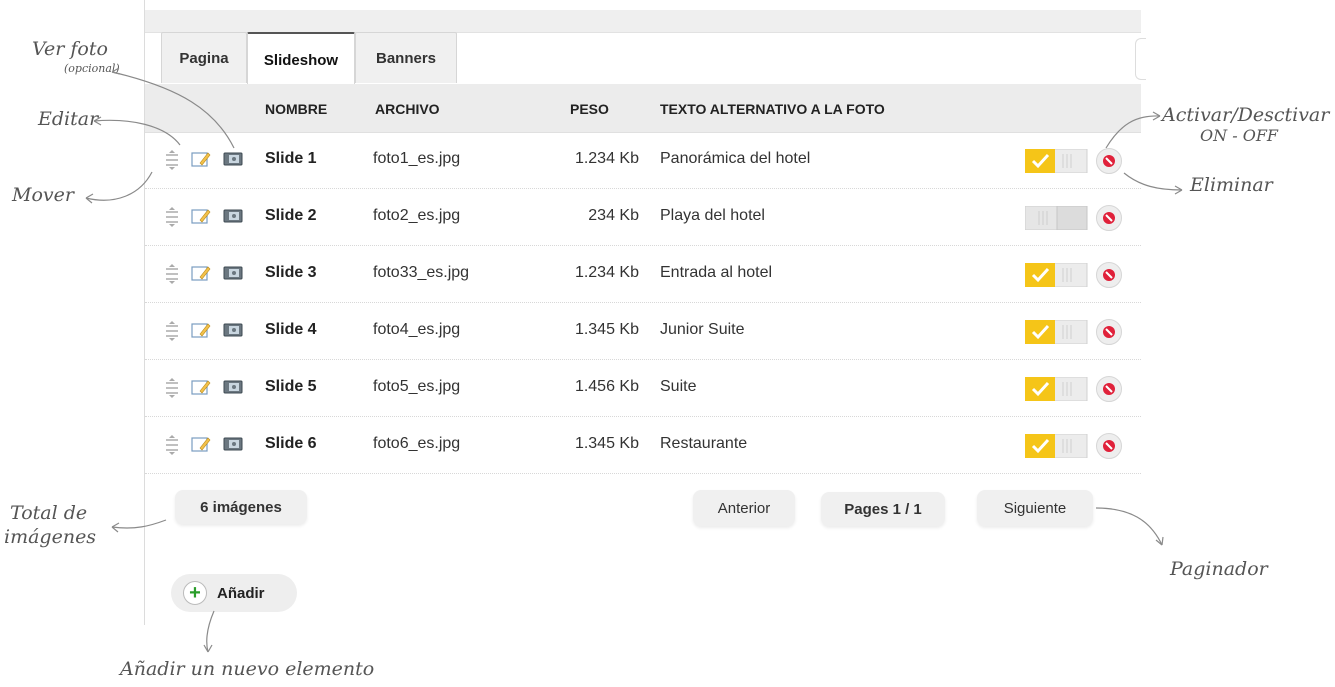 Image resolution: width=1335 pixels, height=687 pixels. Describe the element at coordinates (613, 215) in the screenshot. I see `slide-size: 234 Kb` at that location.